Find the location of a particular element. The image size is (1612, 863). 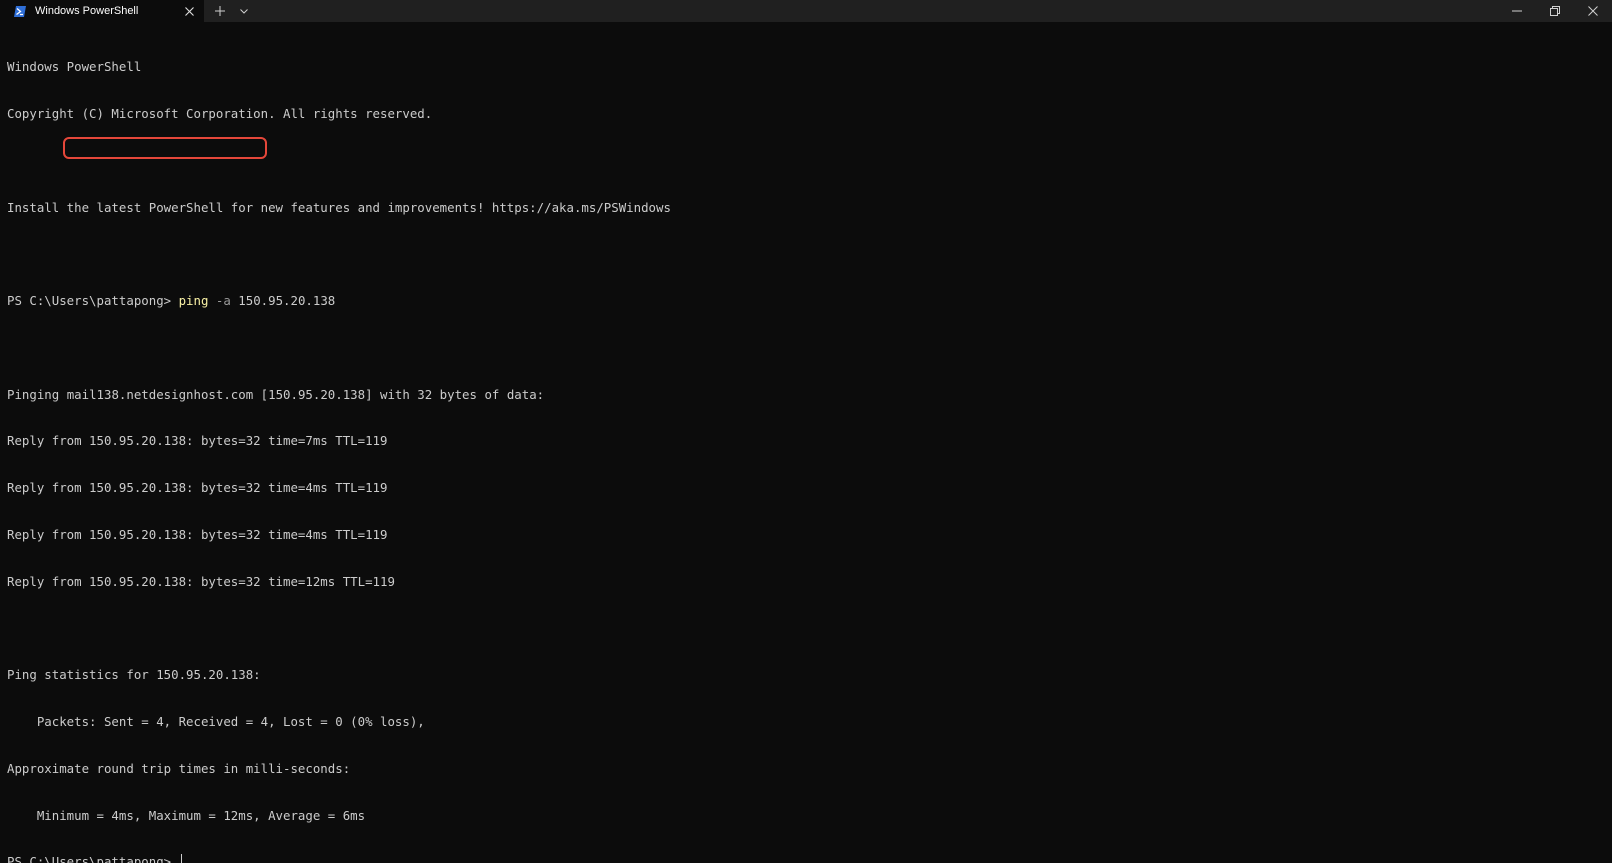

command-param: -a is located at coordinates (223, 301).